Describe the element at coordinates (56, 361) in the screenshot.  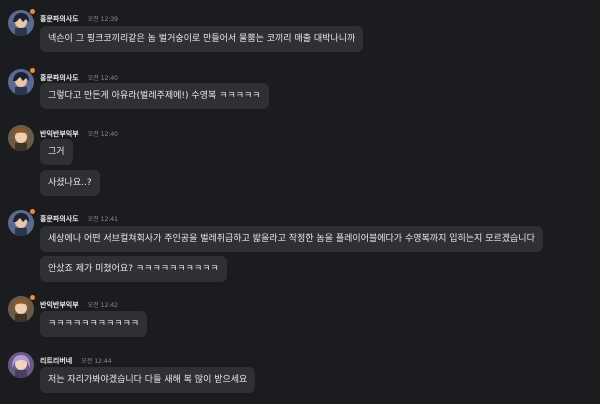
I see `username: 리트리버네` at that location.